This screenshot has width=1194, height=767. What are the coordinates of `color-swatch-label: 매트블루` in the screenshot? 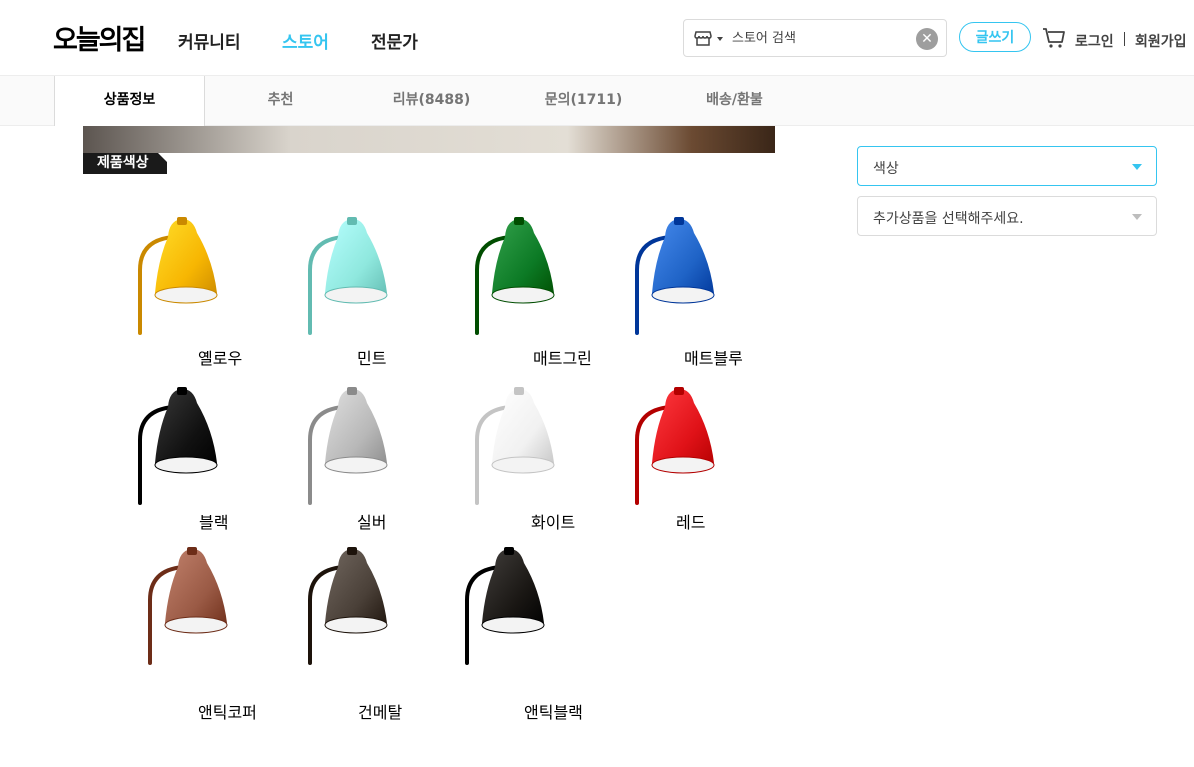 It's located at (713, 358).